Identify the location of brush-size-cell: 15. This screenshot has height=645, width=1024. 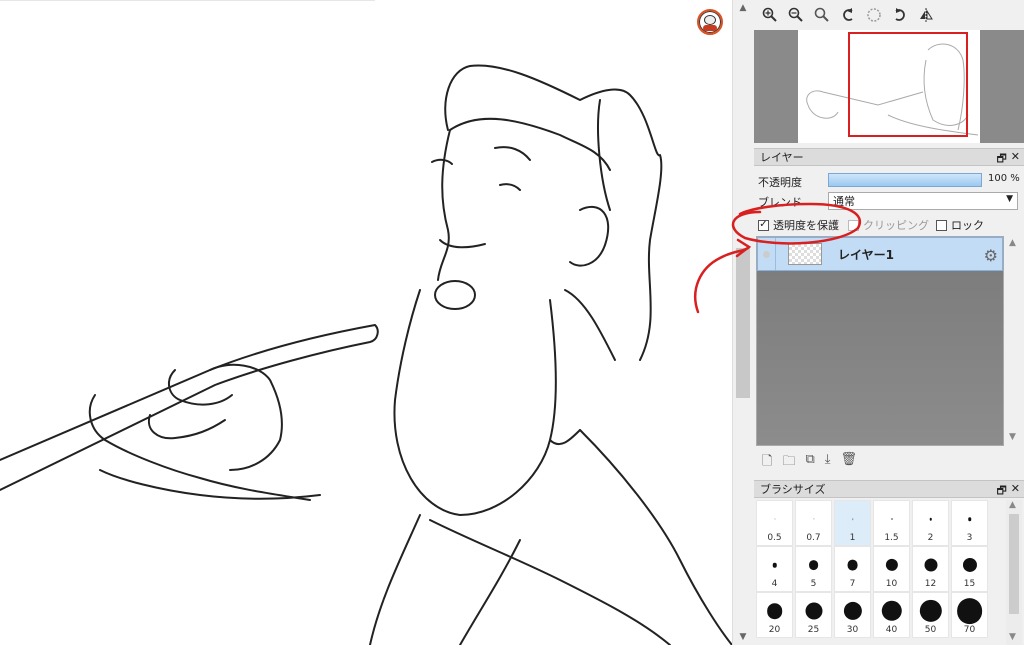
(969, 569).